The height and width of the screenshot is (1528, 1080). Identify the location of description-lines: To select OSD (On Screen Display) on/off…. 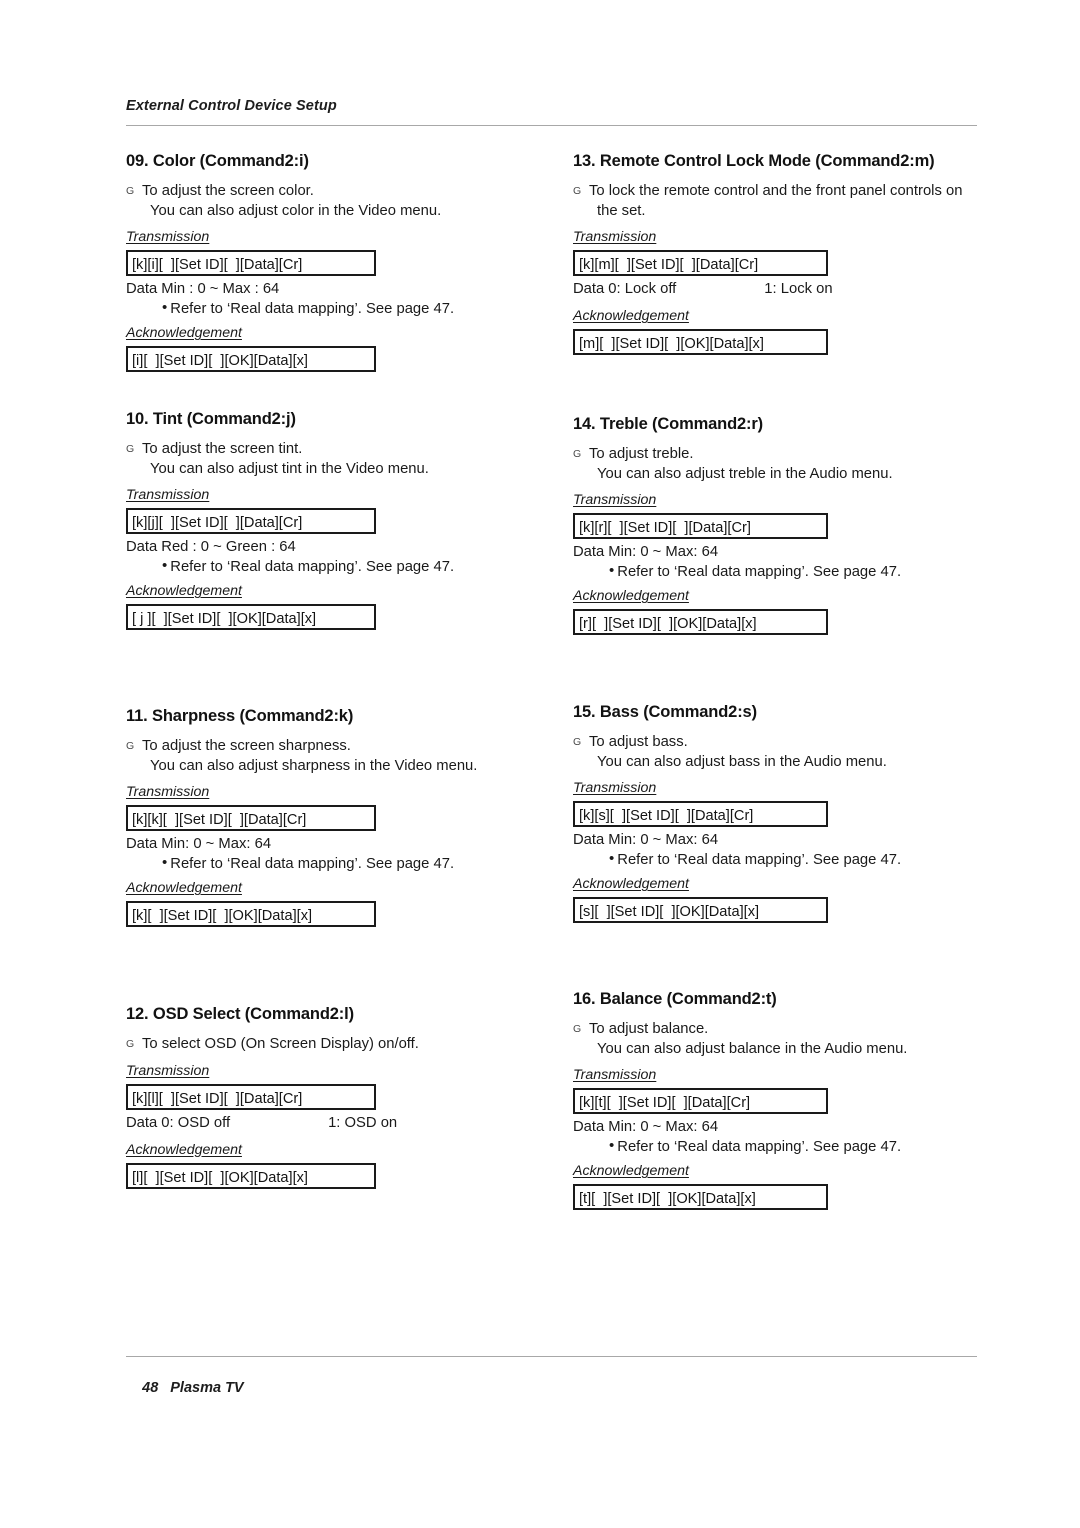
(344, 1045).